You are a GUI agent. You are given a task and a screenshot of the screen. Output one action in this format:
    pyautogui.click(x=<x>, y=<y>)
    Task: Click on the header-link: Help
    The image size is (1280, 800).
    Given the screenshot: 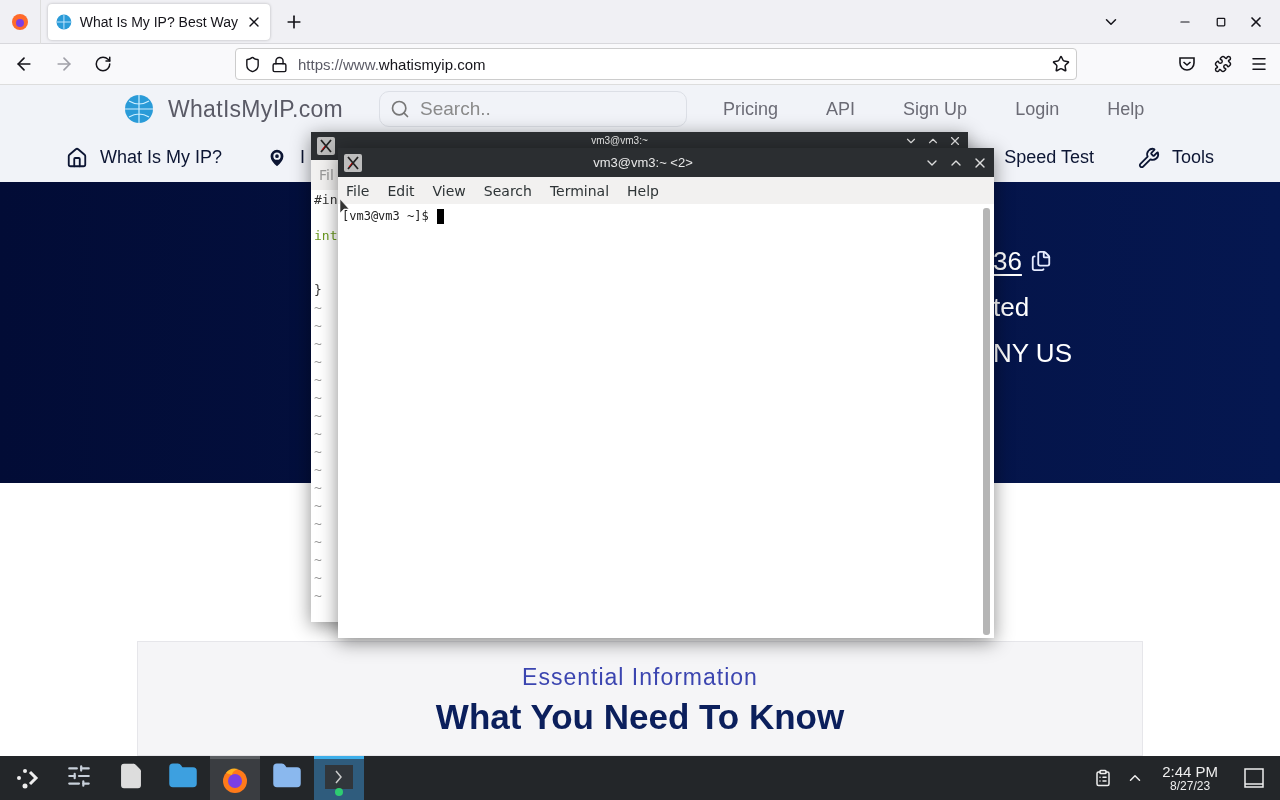 What is the action you would take?
    pyautogui.click(x=1126, y=109)
    